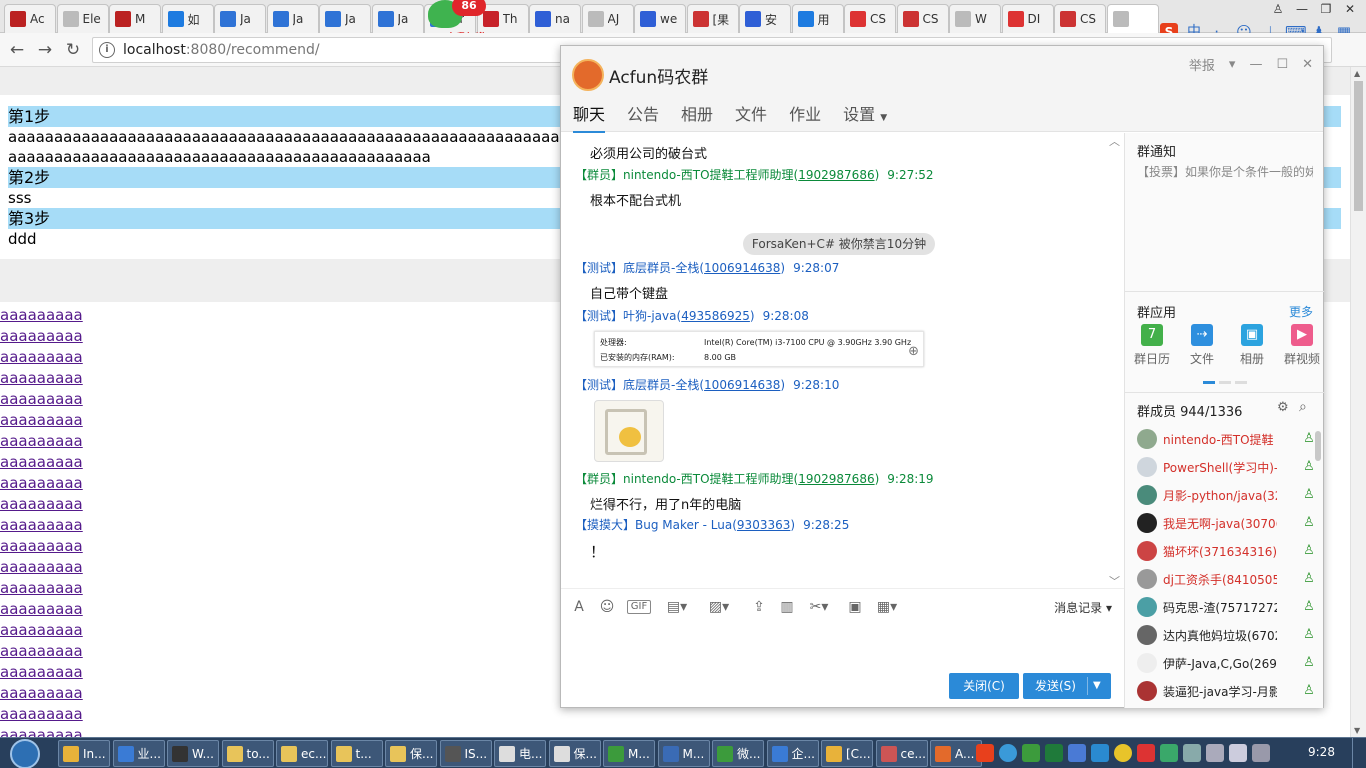 This screenshot has height=768, width=1366. Describe the element at coordinates (1227, 439) in the screenshot. I see `member-row: nintendo-西TO提鞋 ♙` at that location.